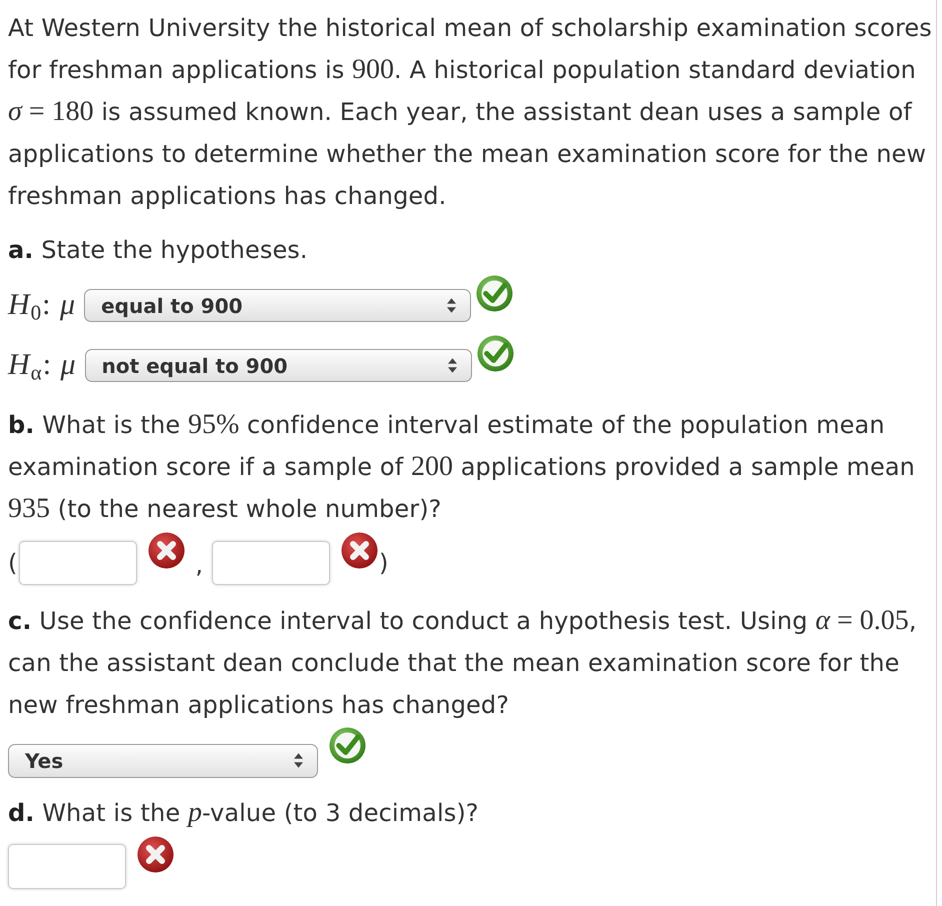 The height and width of the screenshot is (906, 942). Describe the element at coordinates (462, 467) in the screenshot. I see `question-text: b. What is the 95% confidence interval estimate of the population mean examination score if a sample of 200 applications provided a sample mean 935 (to the nearest whole number)?` at that location.